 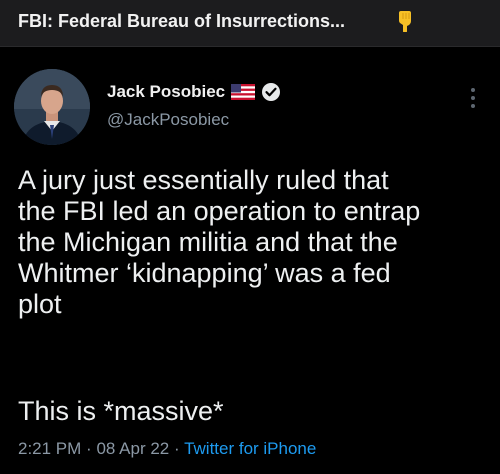 I want to click on tweet-text-line: the Michigan militia and that the, so click(x=208, y=242).